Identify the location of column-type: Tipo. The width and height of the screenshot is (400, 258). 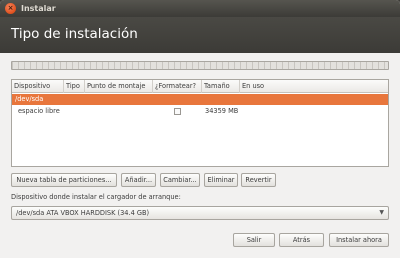
(74, 86).